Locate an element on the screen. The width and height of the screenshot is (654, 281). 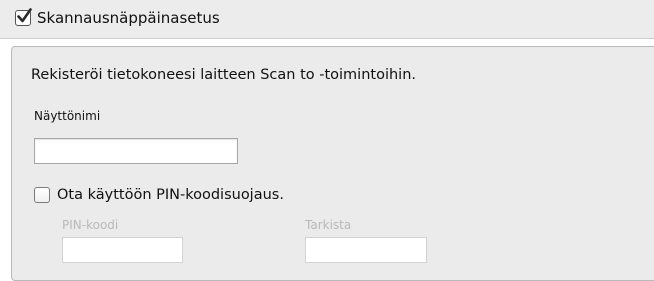
checkmark-icon is located at coordinates (24, 15).